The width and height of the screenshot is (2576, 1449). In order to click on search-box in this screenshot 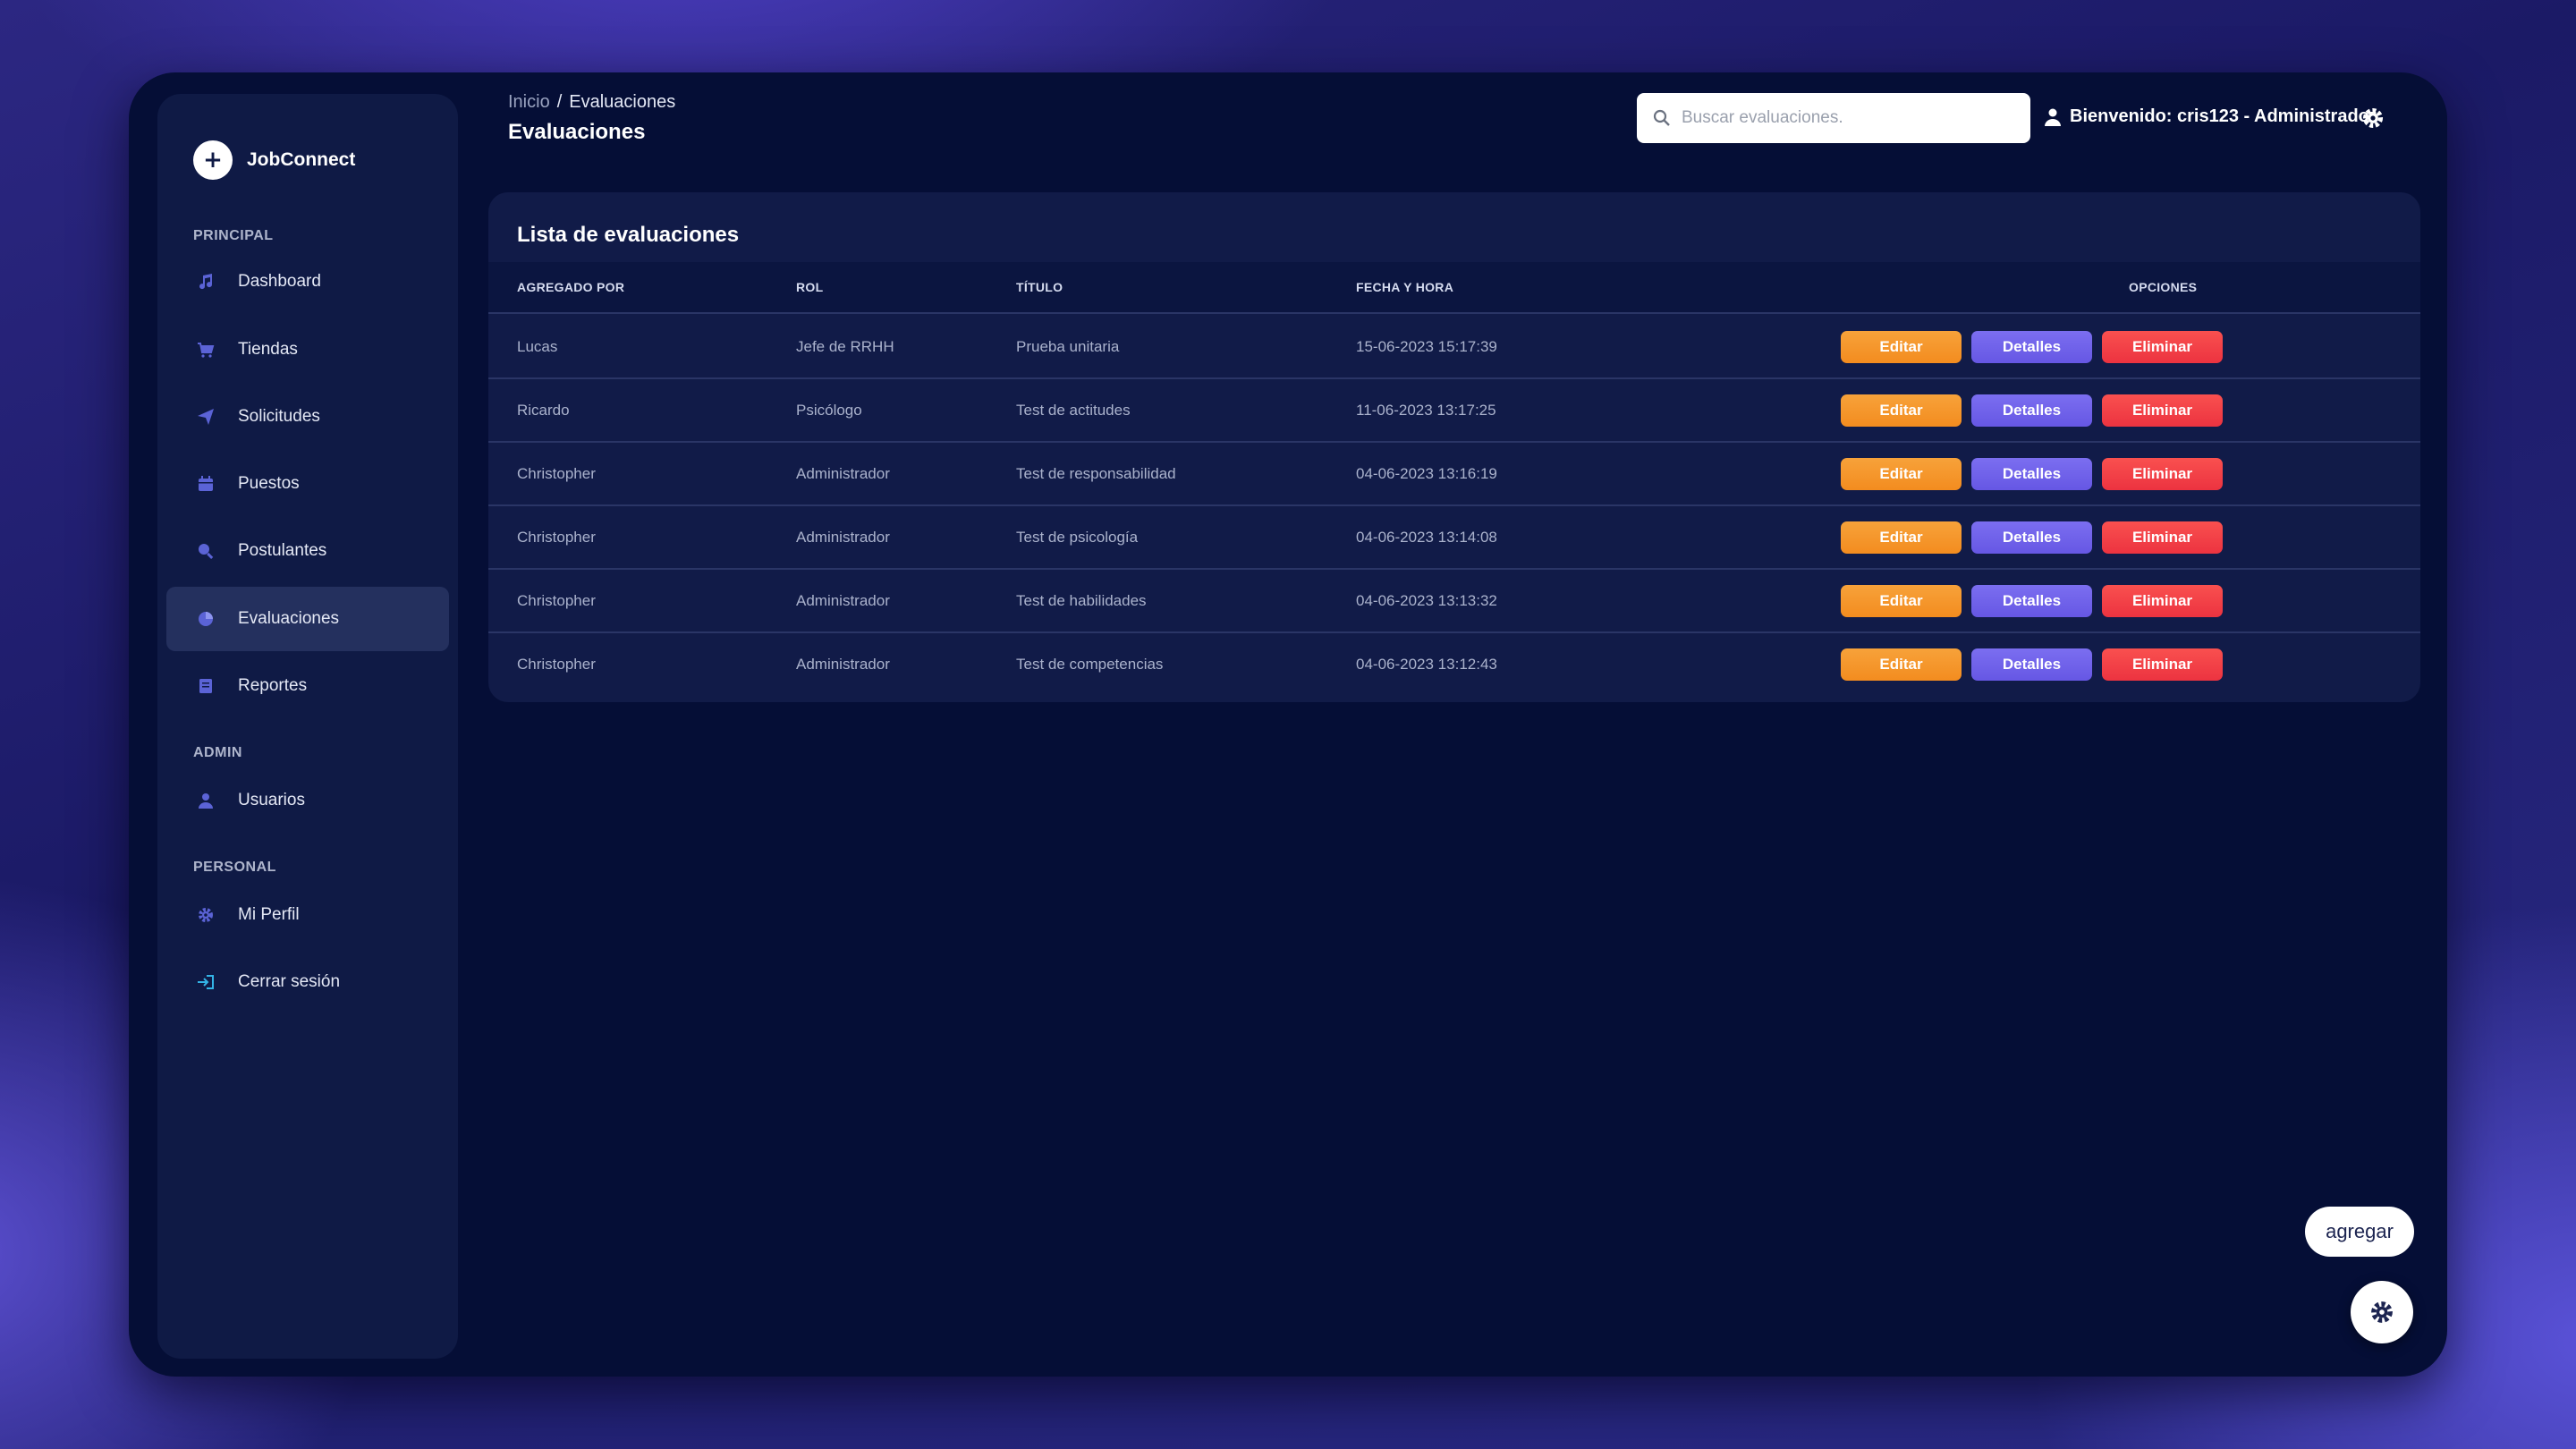, I will do `click(1833, 118)`.